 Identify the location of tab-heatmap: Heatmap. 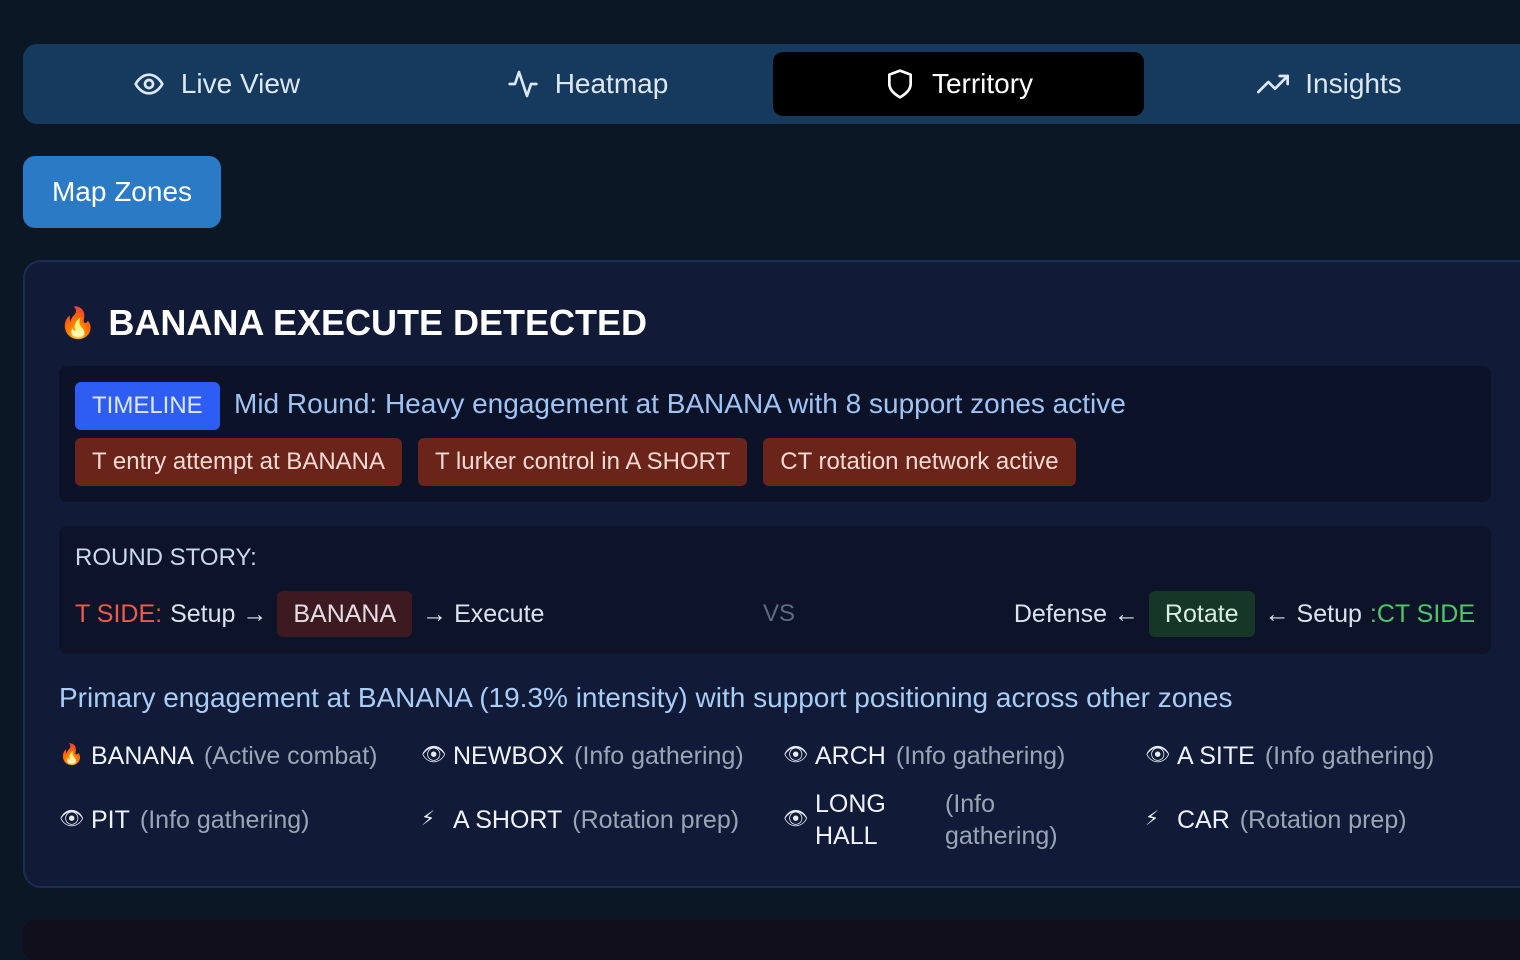
(587, 84).